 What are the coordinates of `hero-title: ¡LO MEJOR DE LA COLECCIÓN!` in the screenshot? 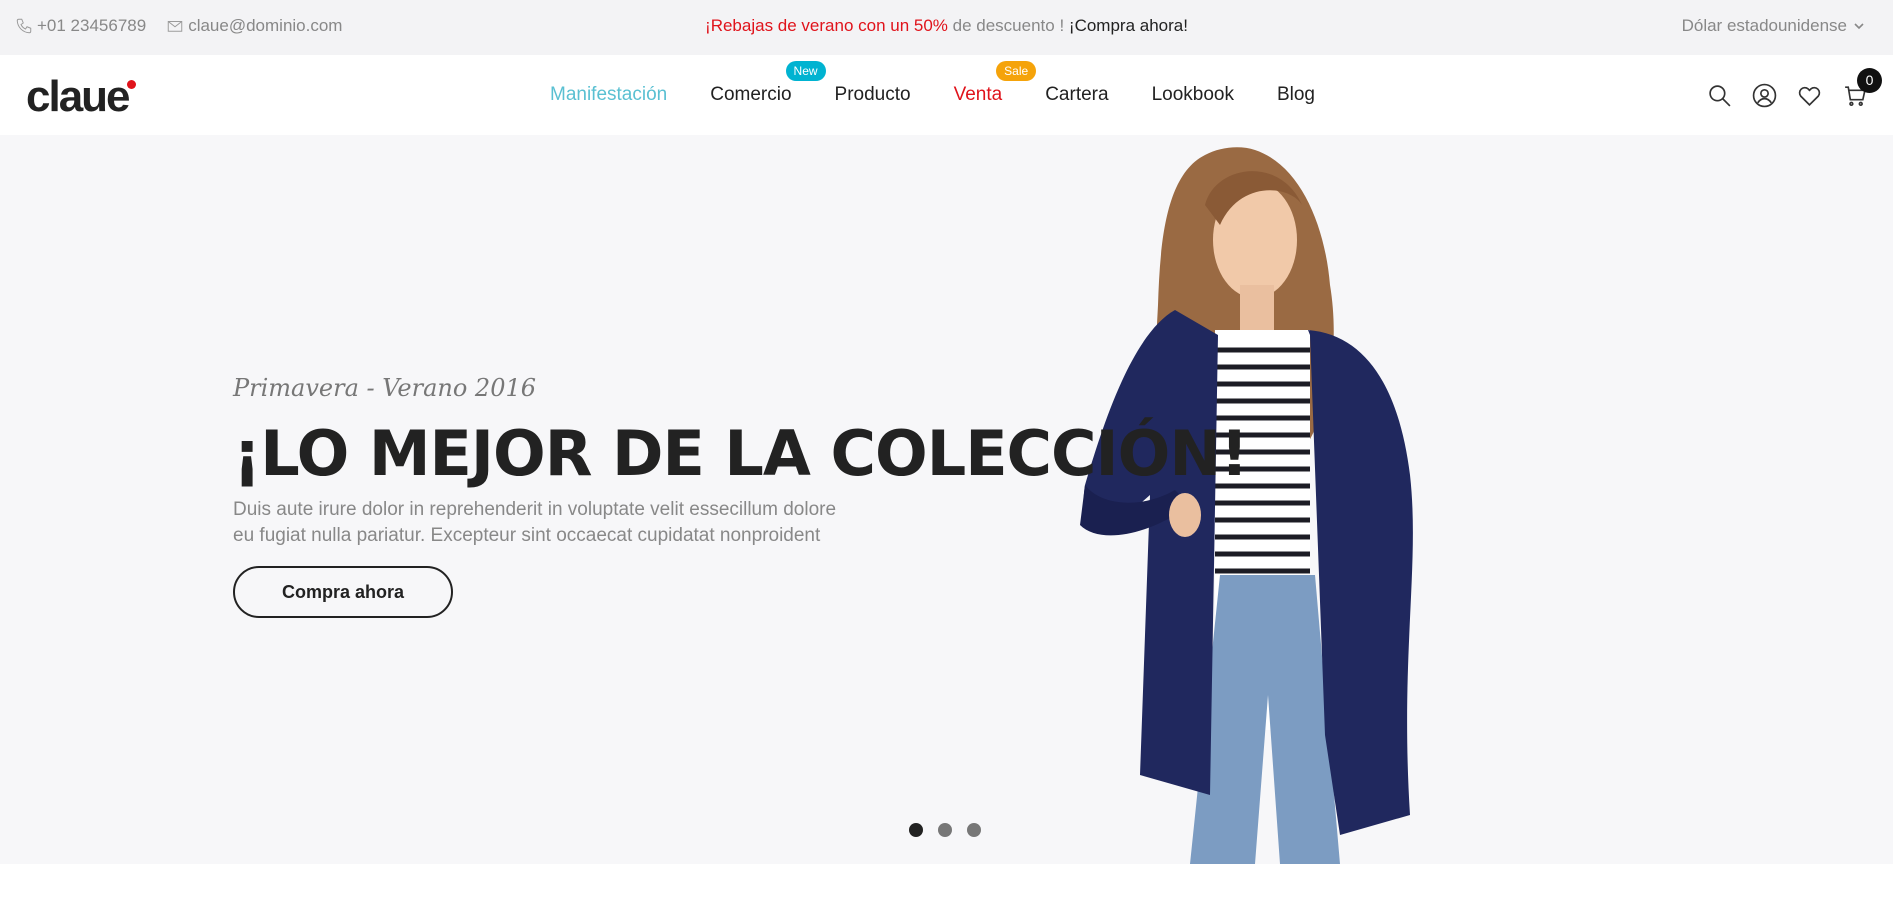 It's located at (740, 453).